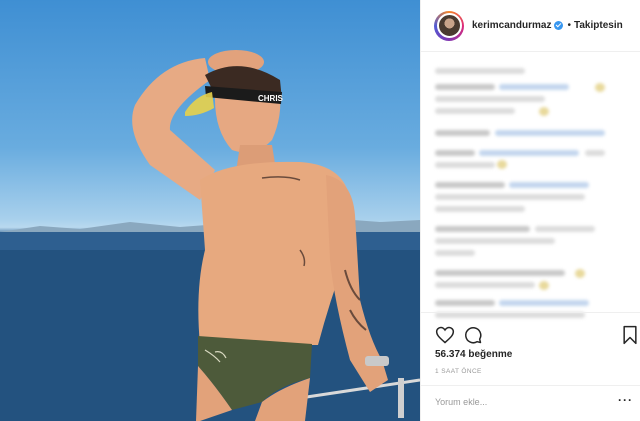 The width and height of the screenshot is (640, 421). What do you see at coordinates (511, 25) in the screenshot?
I see `username-link: kerimcandurmaz` at bounding box center [511, 25].